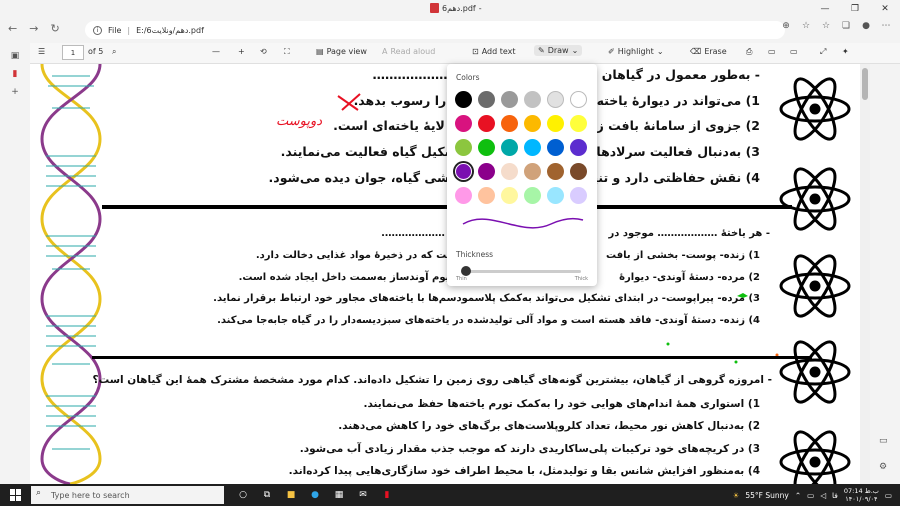 The image size is (900, 506). What do you see at coordinates (291, 495) in the screenshot?
I see `file-explorer-icon: ■` at bounding box center [291, 495].